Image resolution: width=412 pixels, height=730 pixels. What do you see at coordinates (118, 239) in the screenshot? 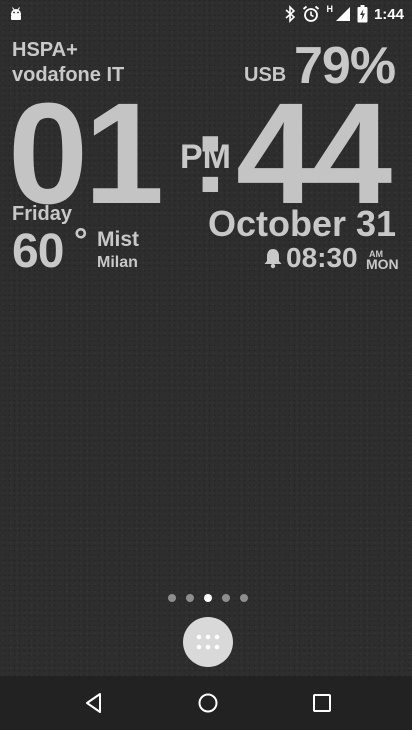
I see `weather-condition: Mist` at bounding box center [118, 239].